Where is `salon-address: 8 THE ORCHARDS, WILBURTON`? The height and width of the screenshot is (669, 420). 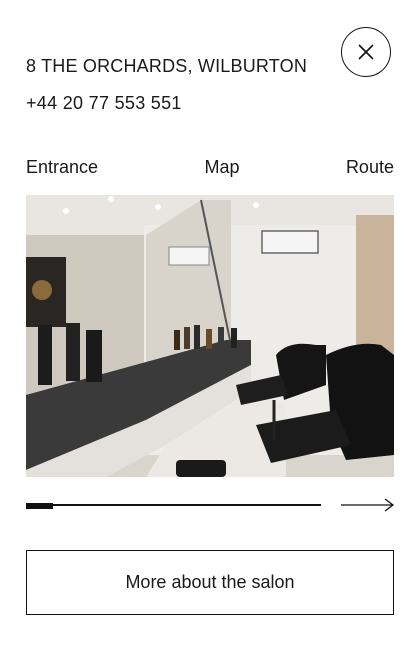 salon-address: 8 THE ORCHARDS, WILBURTON is located at coordinates (167, 66).